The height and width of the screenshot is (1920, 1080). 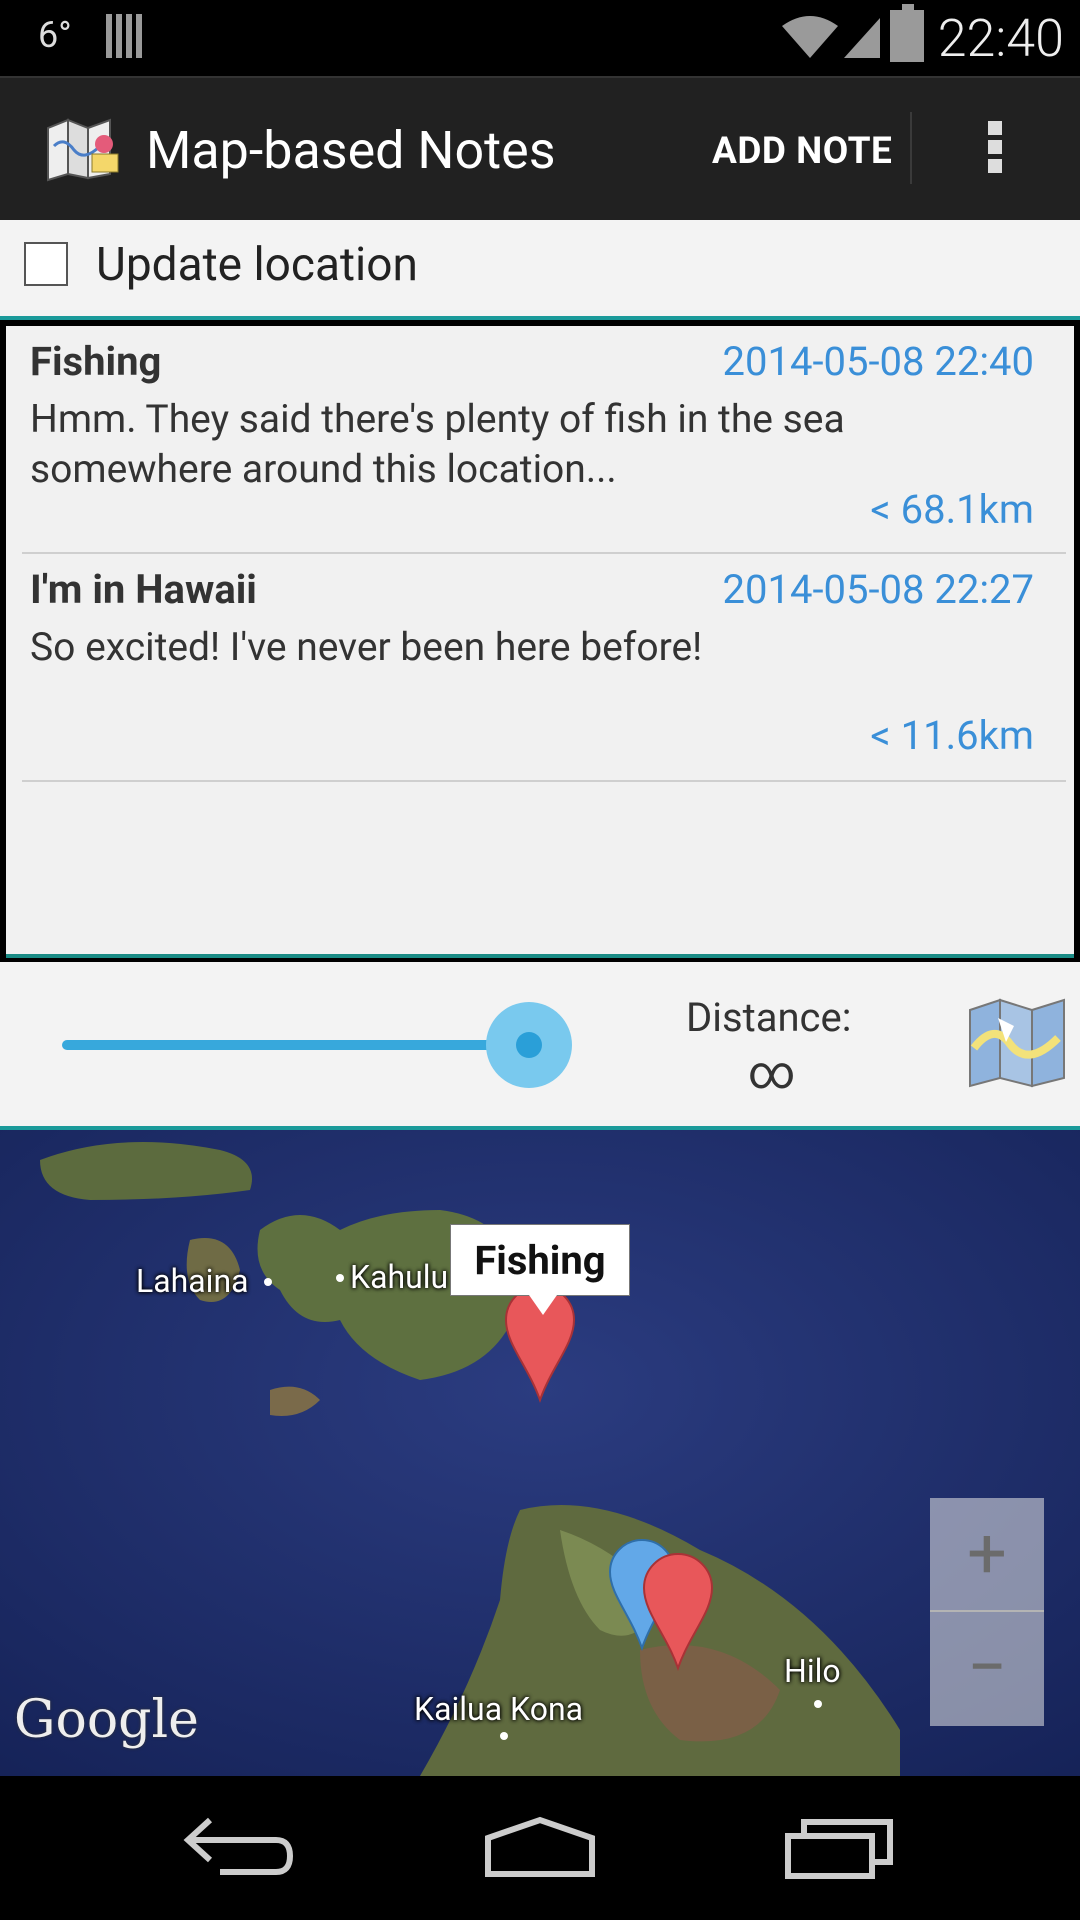 What do you see at coordinates (987, 1555) in the screenshot?
I see `zoom-in-button: +` at bounding box center [987, 1555].